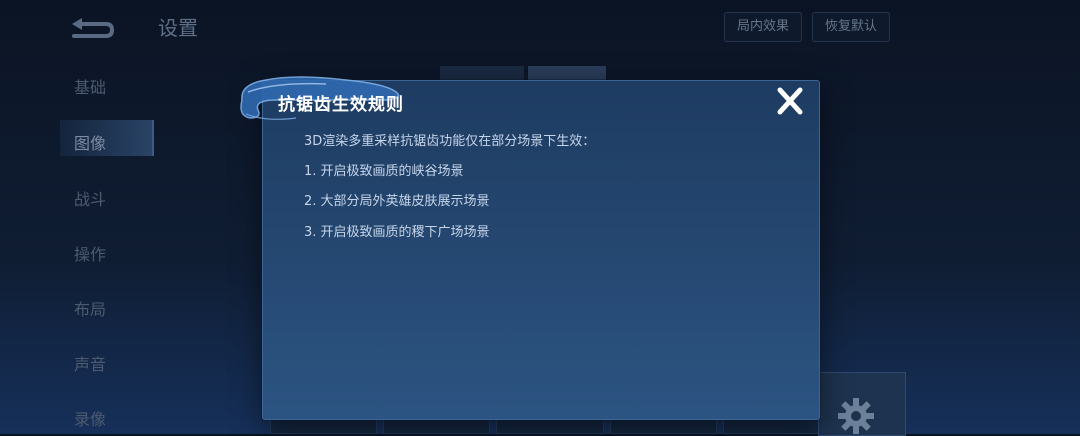  What do you see at coordinates (178, 28) in the screenshot?
I see `page-title: 设置` at bounding box center [178, 28].